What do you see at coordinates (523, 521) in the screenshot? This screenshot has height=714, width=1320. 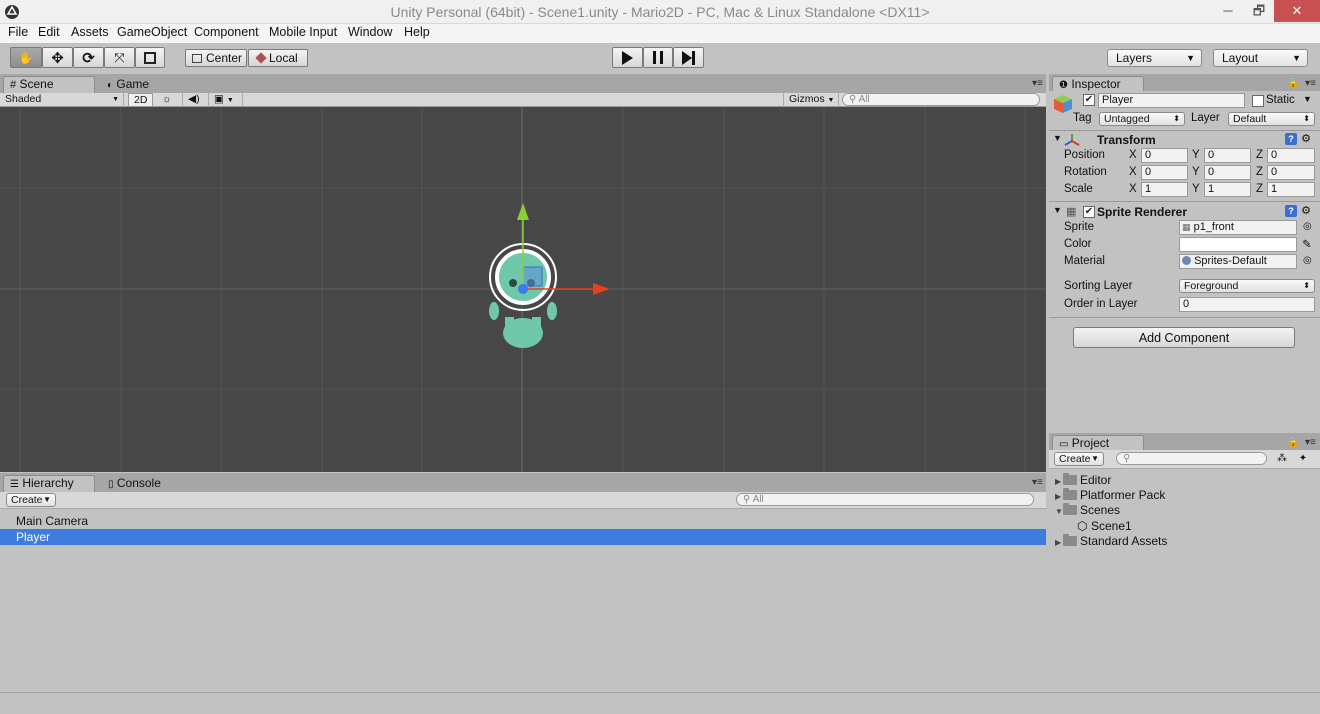 I see `hierarchy-item-main-camera: Main Camera` at bounding box center [523, 521].